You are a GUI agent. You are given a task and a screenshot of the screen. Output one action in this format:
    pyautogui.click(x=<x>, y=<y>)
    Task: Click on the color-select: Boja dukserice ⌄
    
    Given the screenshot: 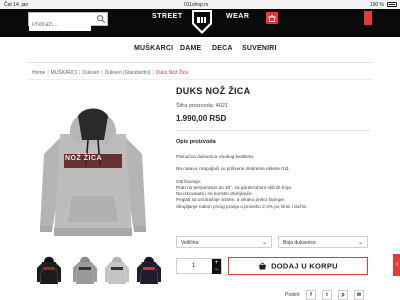 What is the action you would take?
    pyautogui.click(x=323, y=242)
    